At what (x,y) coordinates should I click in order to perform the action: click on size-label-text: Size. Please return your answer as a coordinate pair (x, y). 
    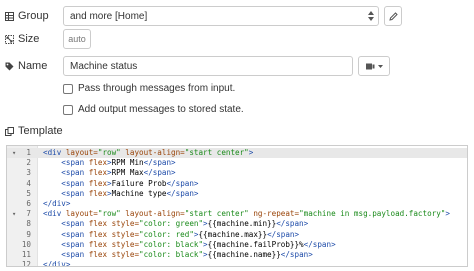
    Looking at the image, I should click on (29, 39).